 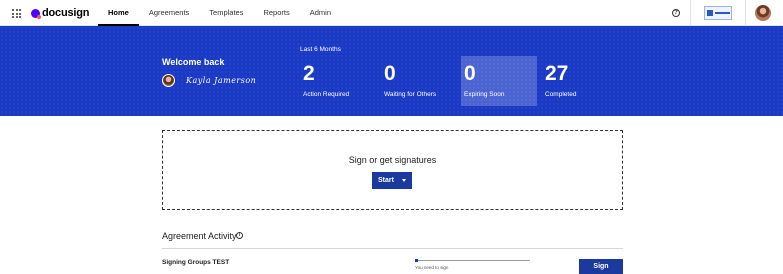 I want to click on help-icon: ?, so click(x=676, y=13).